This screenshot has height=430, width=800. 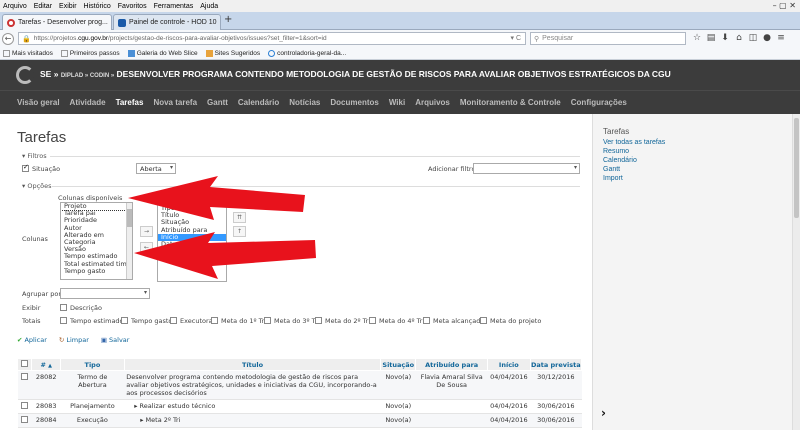 What do you see at coordinates (90, 53) in the screenshot?
I see `bookmark-primeiros-passos: Primeiros passos` at bounding box center [90, 53].